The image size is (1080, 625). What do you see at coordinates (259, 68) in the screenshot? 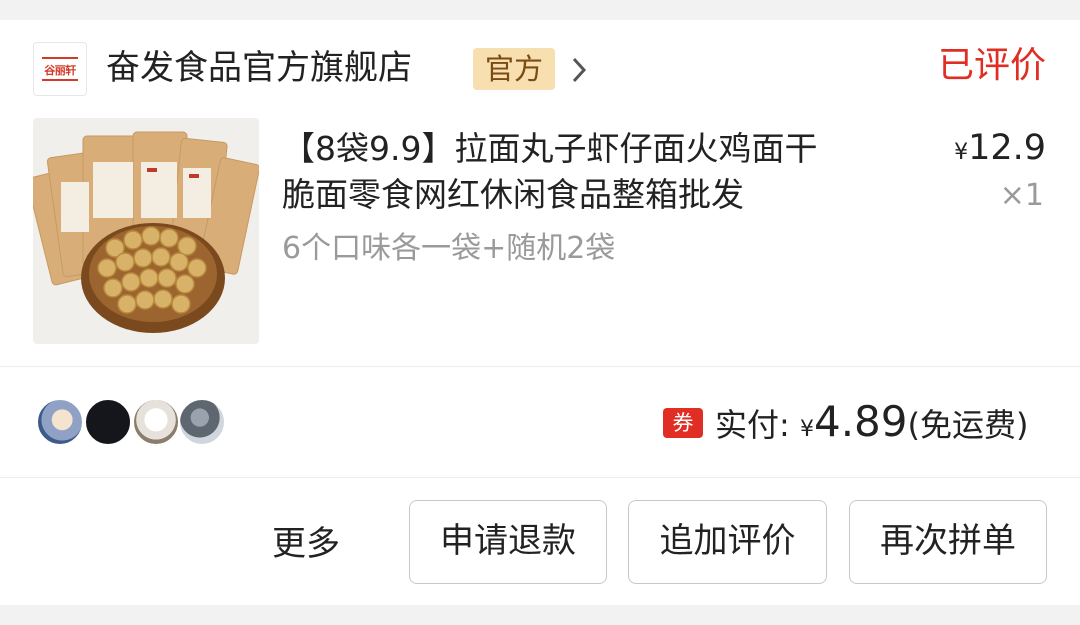
I see `store-name: 奋发食品官方旗舰店` at bounding box center [259, 68].